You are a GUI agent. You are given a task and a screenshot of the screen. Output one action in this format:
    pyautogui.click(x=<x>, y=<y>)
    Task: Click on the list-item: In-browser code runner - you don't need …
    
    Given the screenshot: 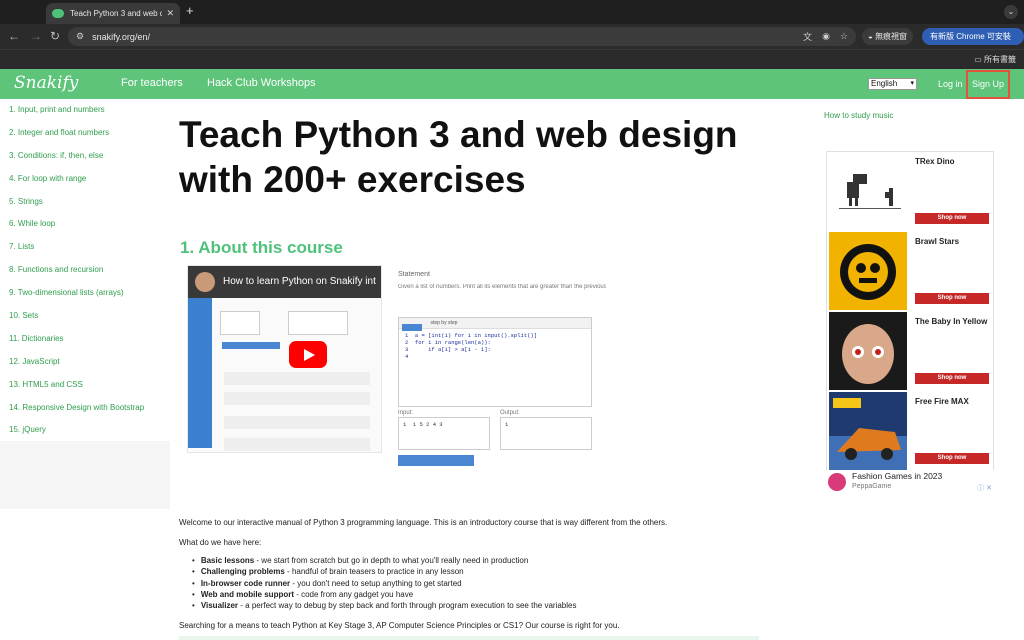 What is the action you would take?
    pyautogui.click(x=492, y=584)
    